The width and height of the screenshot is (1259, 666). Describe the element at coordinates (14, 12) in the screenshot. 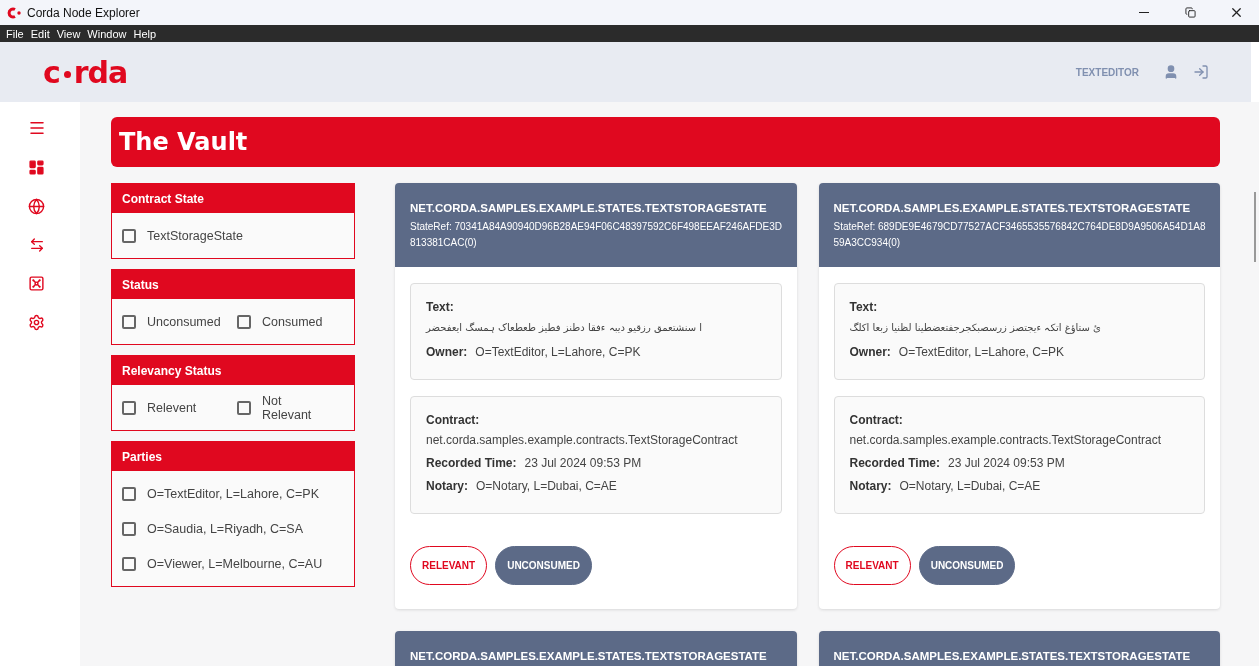

I see `app-logo-icon` at that location.